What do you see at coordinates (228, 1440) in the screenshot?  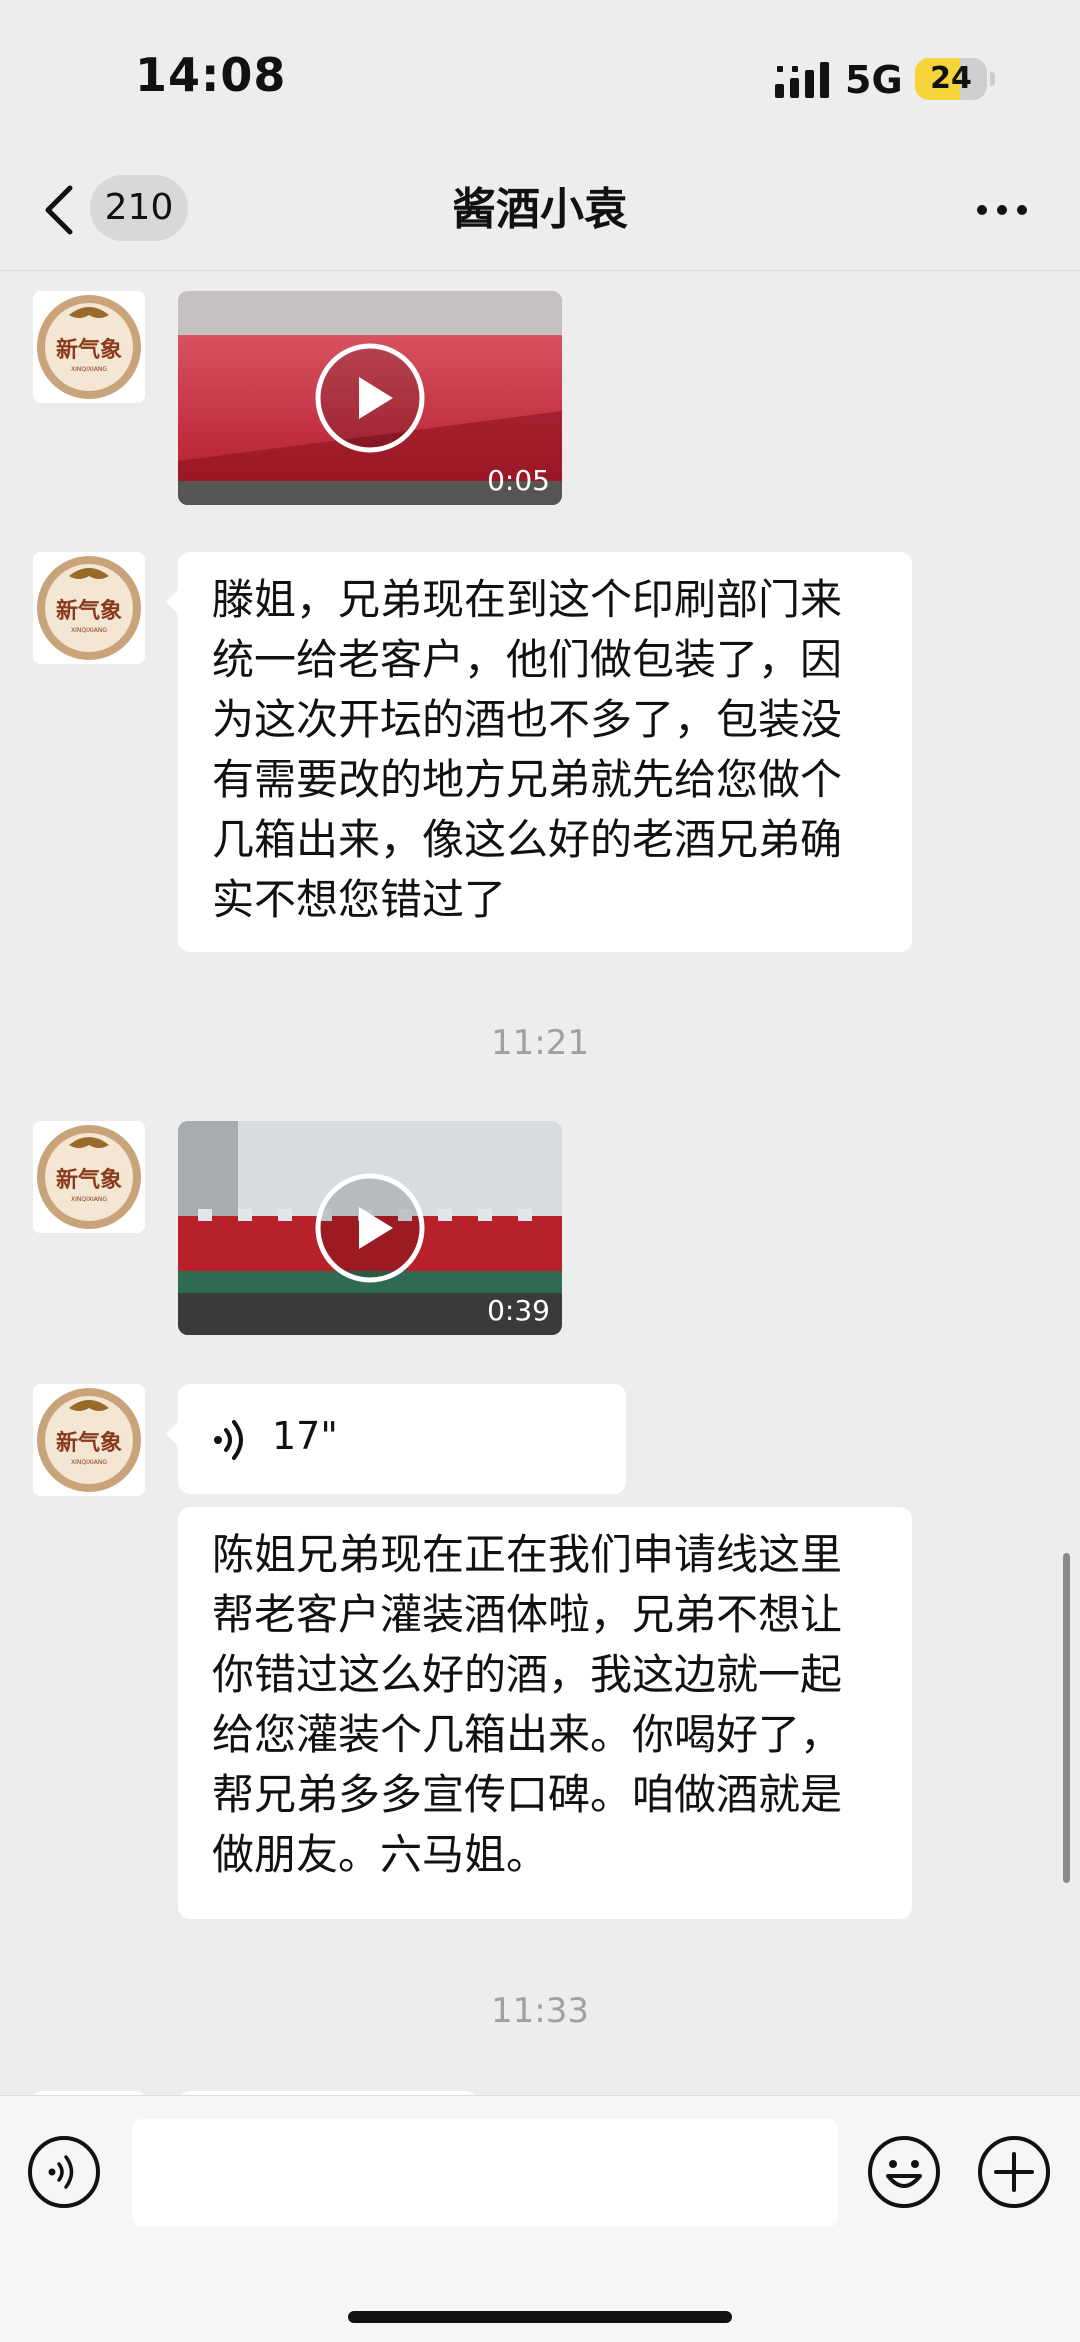 I see `voice-wave-icon` at bounding box center [228, 1440].